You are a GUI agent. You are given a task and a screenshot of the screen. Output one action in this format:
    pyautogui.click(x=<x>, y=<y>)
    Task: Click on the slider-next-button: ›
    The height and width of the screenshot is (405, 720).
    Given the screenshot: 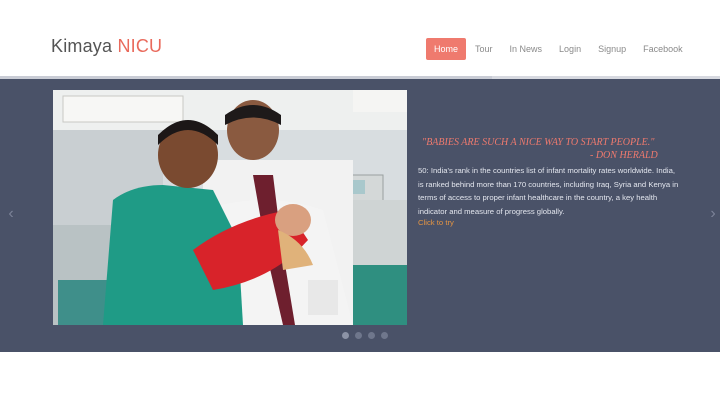 What is the action you would take?
    pyautogui.click(x=713, y=214)
    